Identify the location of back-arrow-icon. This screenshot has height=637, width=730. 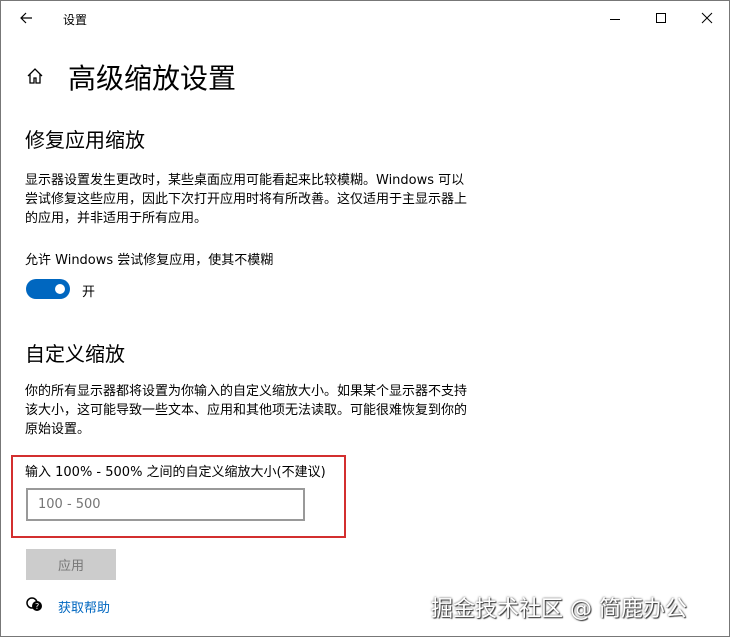
(26, 18).